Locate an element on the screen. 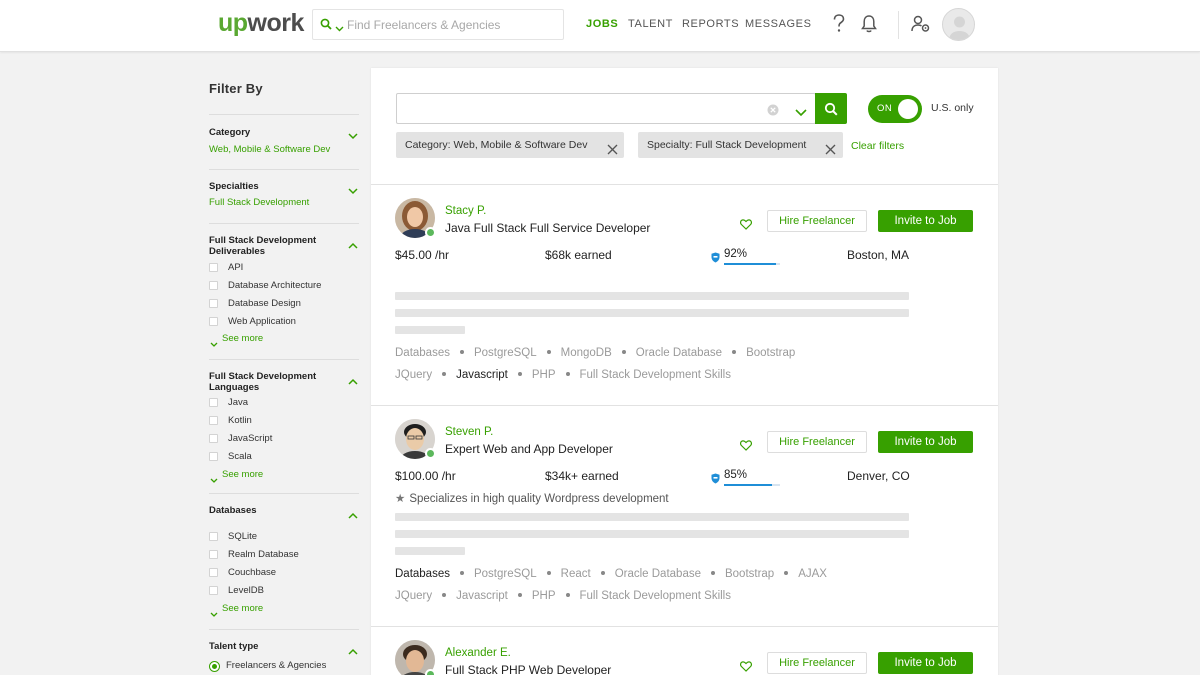 The width and height of the screenshot is (1200, 675). nav-messages: MESSAGES is located at coordinates (778, 24).